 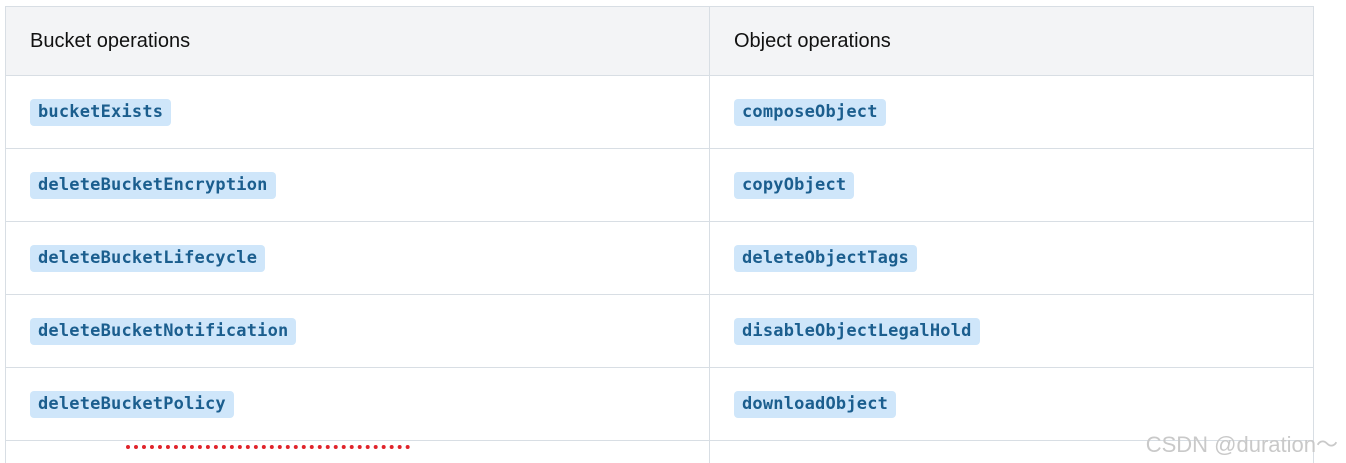 What do you see at coordinates (794, 185) in the screenshot?
I see `object-op-code: copyObject` at bounding box center [794, 185].